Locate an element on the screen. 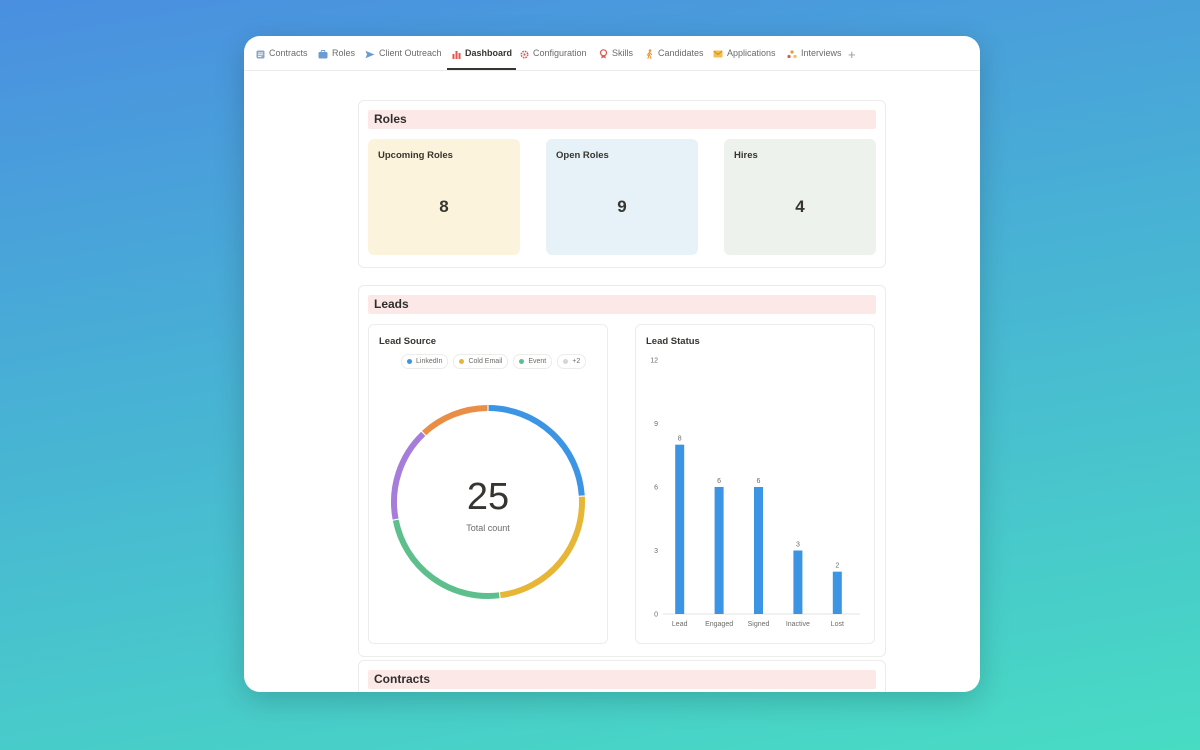  x-tick-label: Signed is located at coordinates (759, 624).